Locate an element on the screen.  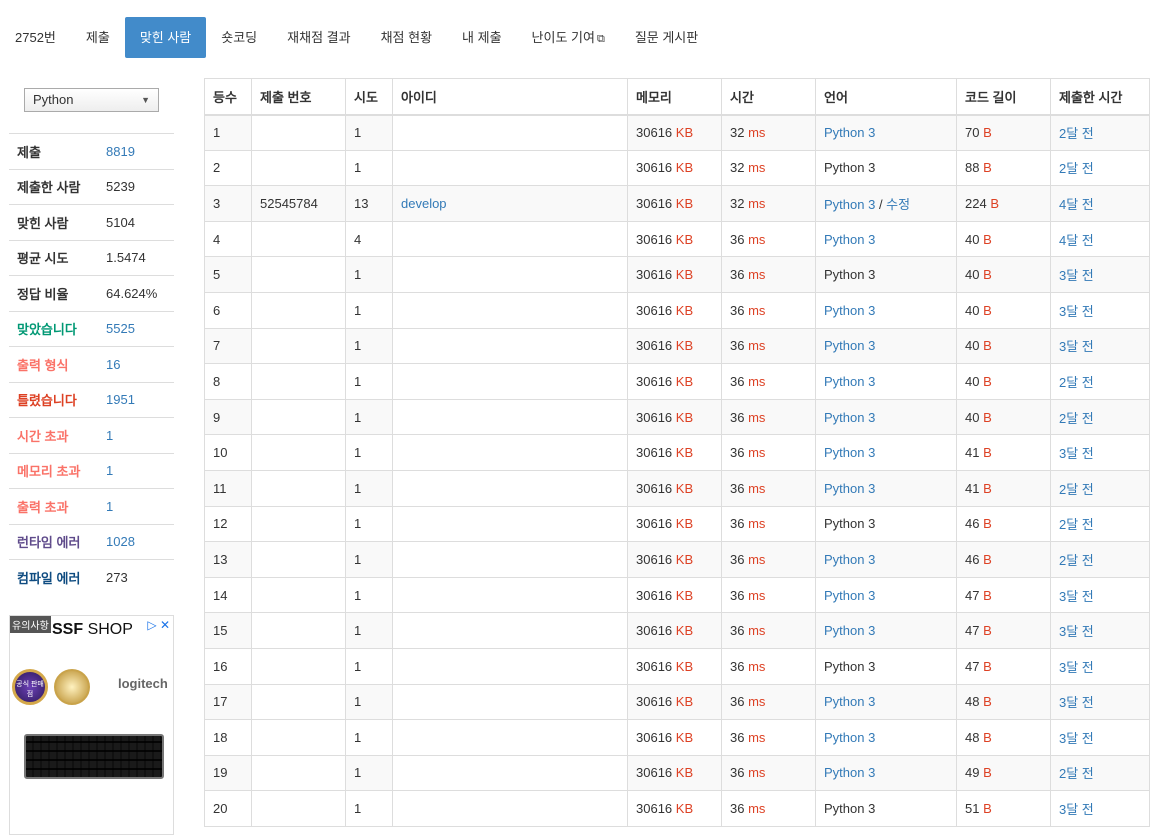
tab-7: 난이도 기여 ⧉ is located at coordinates (568, 37).